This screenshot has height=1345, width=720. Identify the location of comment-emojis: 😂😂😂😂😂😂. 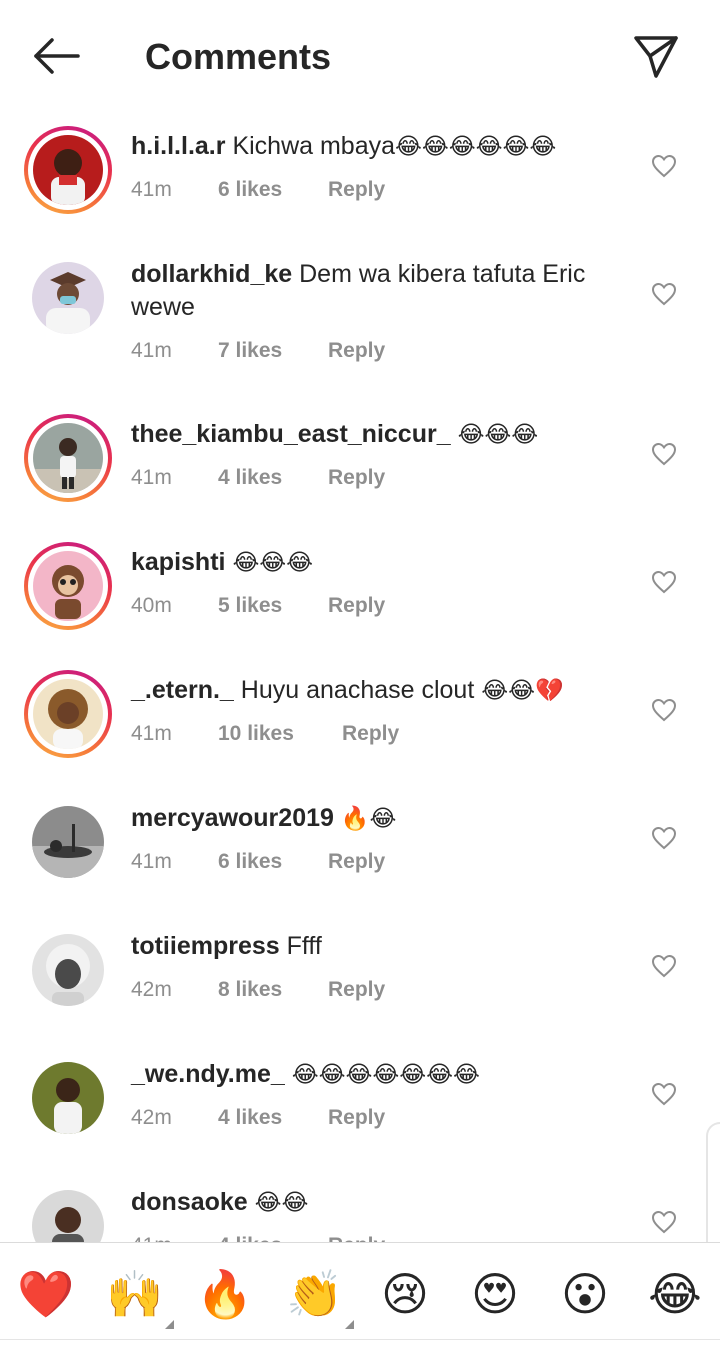
(476, 147).